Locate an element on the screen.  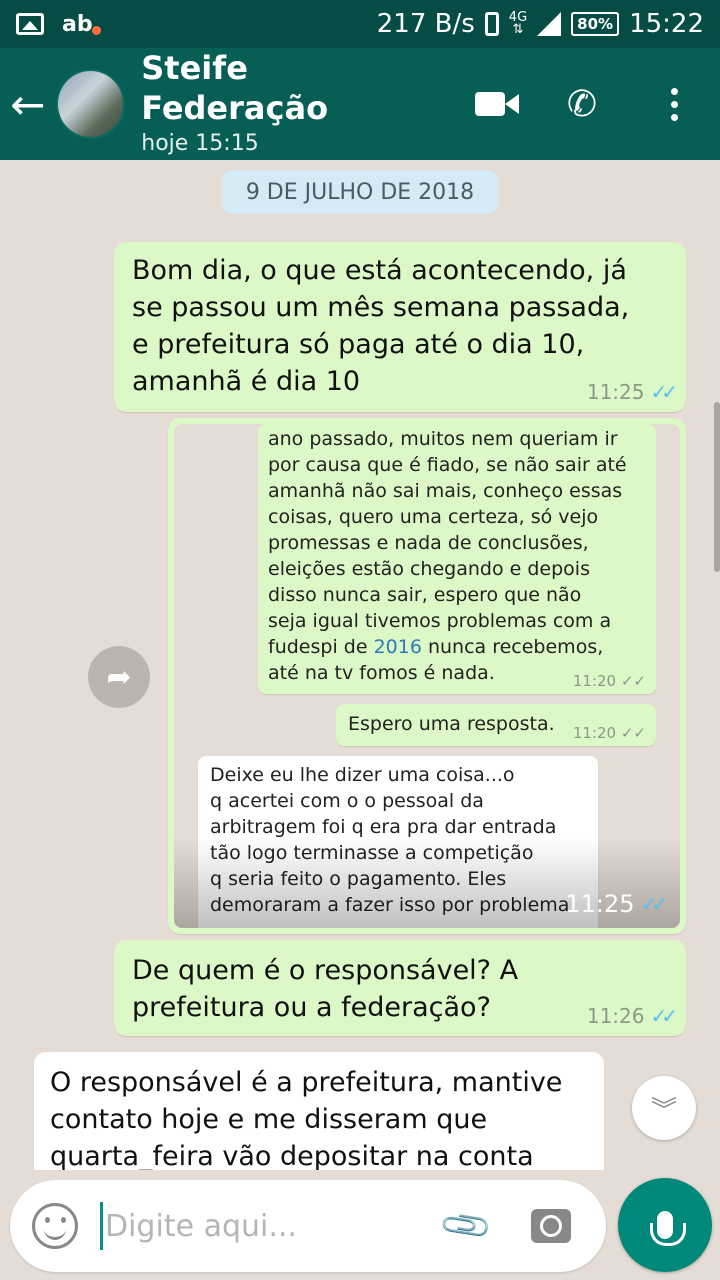
status-bar: ab 217 B/s 4G ⇅ 80% 15:22 is located at coordinates (360, 24).